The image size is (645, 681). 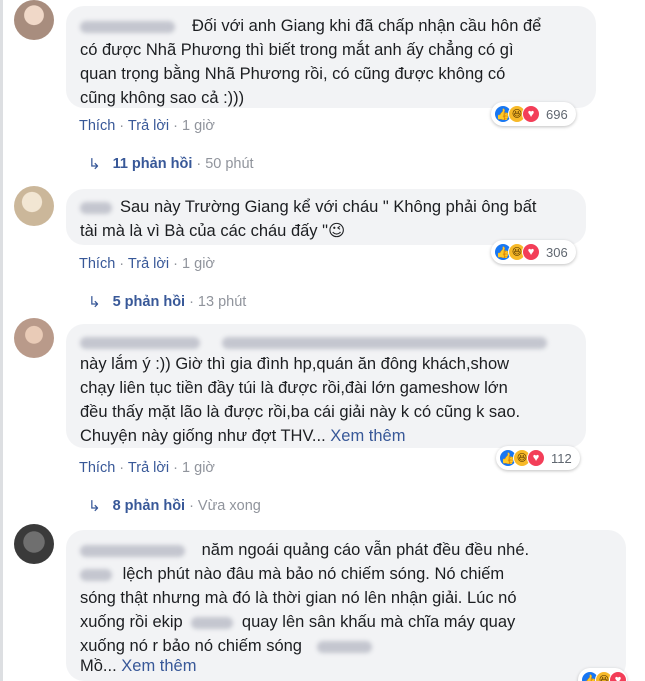 I want to click on reaction-summary: 👍 😆 ♥ 112, so click(x=538, y=458).